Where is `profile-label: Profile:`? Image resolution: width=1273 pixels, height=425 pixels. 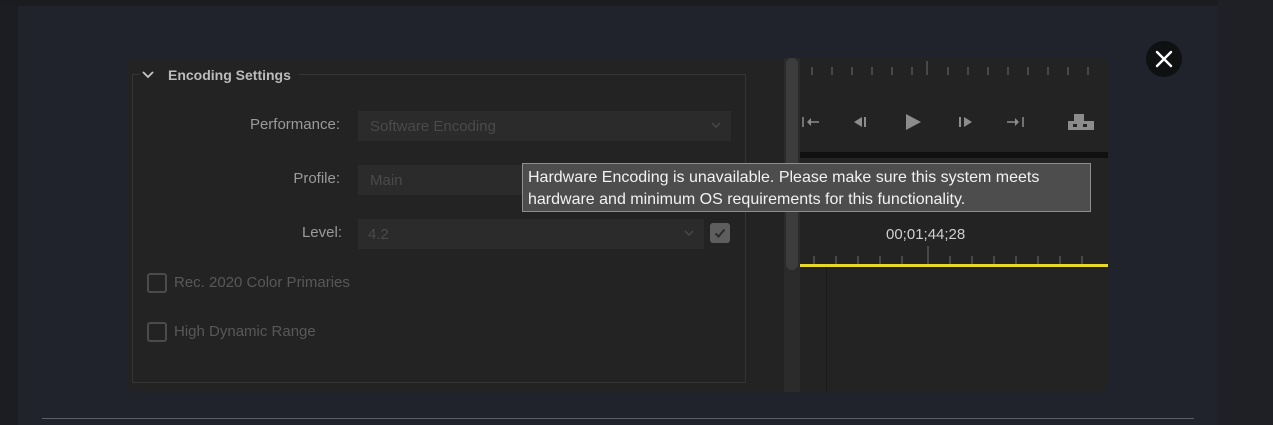 profile-label: Profile: is located at coordinates (316, 178).